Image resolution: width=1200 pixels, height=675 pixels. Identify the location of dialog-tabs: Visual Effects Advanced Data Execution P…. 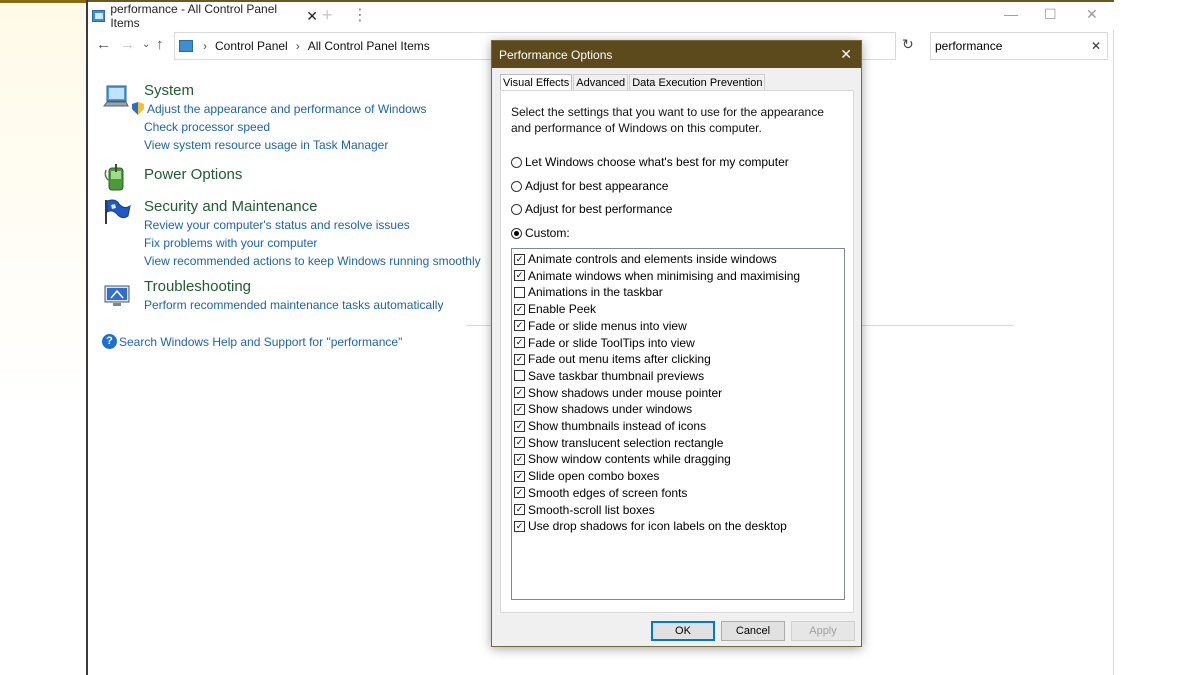
(633, 82).